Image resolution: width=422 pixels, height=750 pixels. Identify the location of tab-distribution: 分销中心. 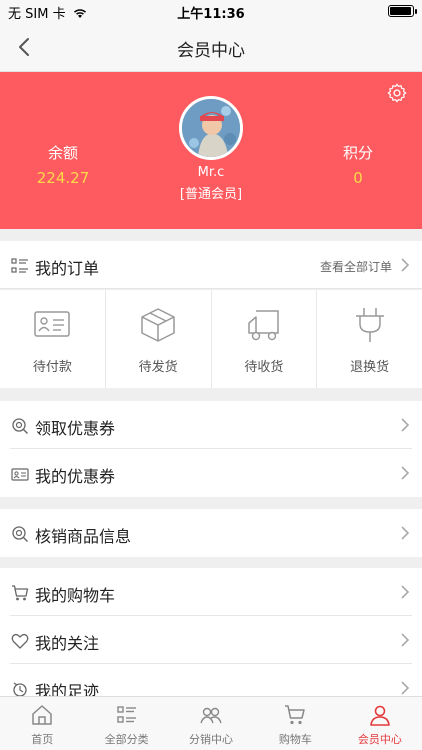
(211, 723).